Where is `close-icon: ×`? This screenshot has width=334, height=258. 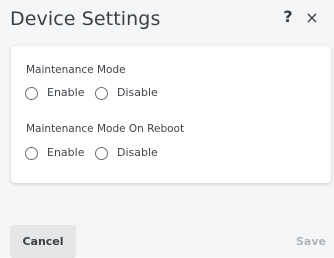
close-icon: × is located at coordinates (312, 18).